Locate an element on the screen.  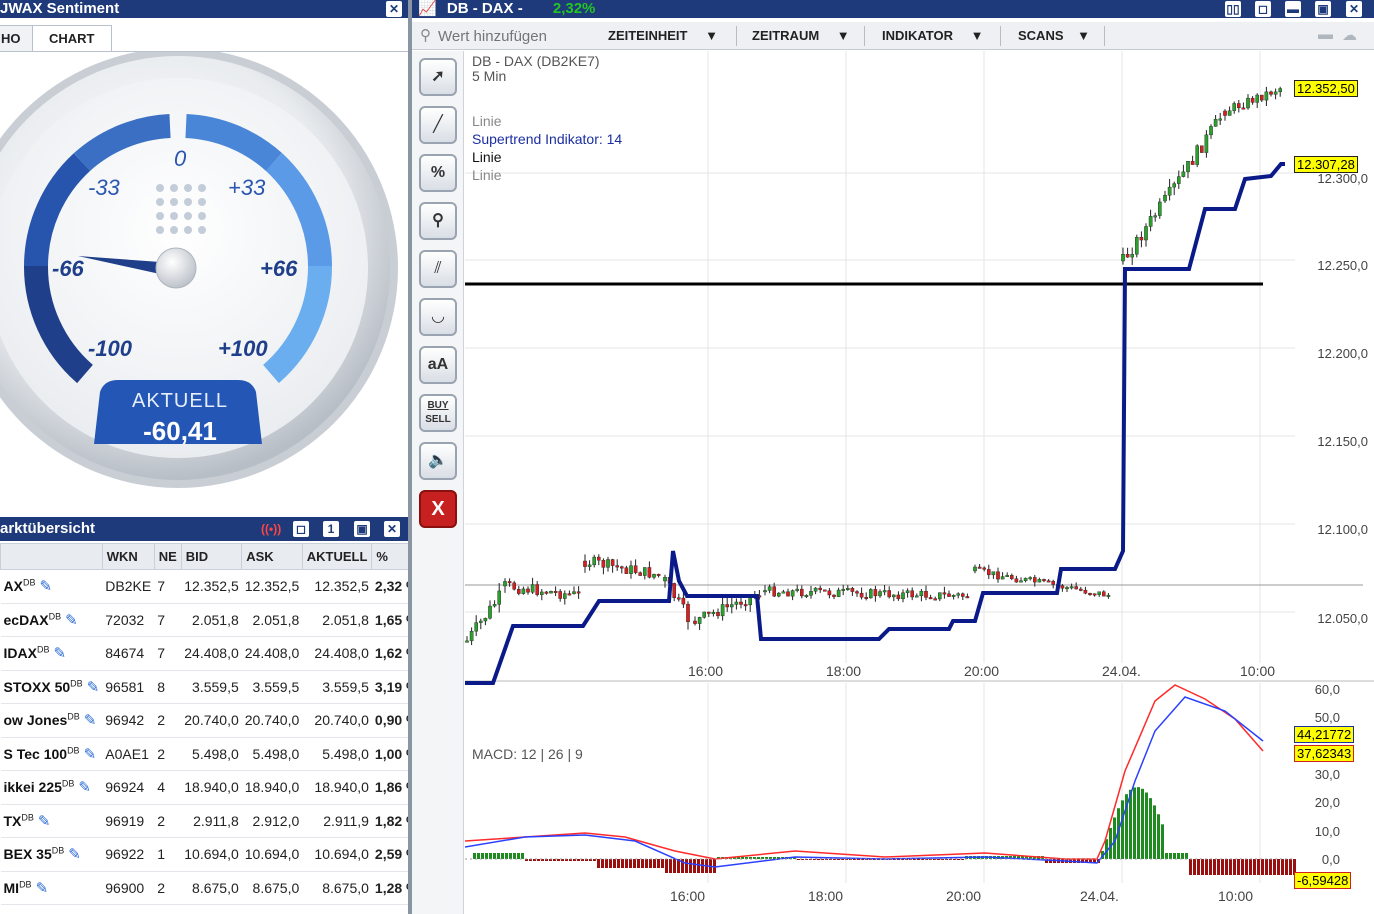
legend-linie-1: Linie is located at coordinates (487, 121).